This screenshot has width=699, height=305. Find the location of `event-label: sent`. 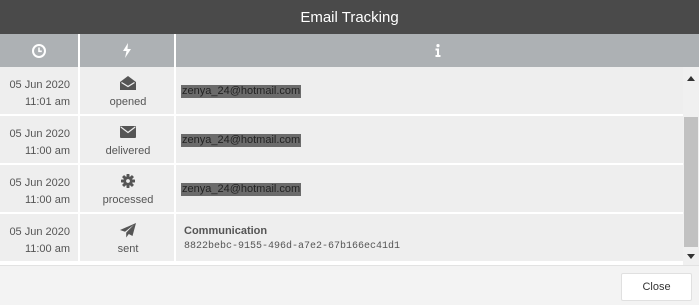

event-label: sent is located at coordinates (128, 249).